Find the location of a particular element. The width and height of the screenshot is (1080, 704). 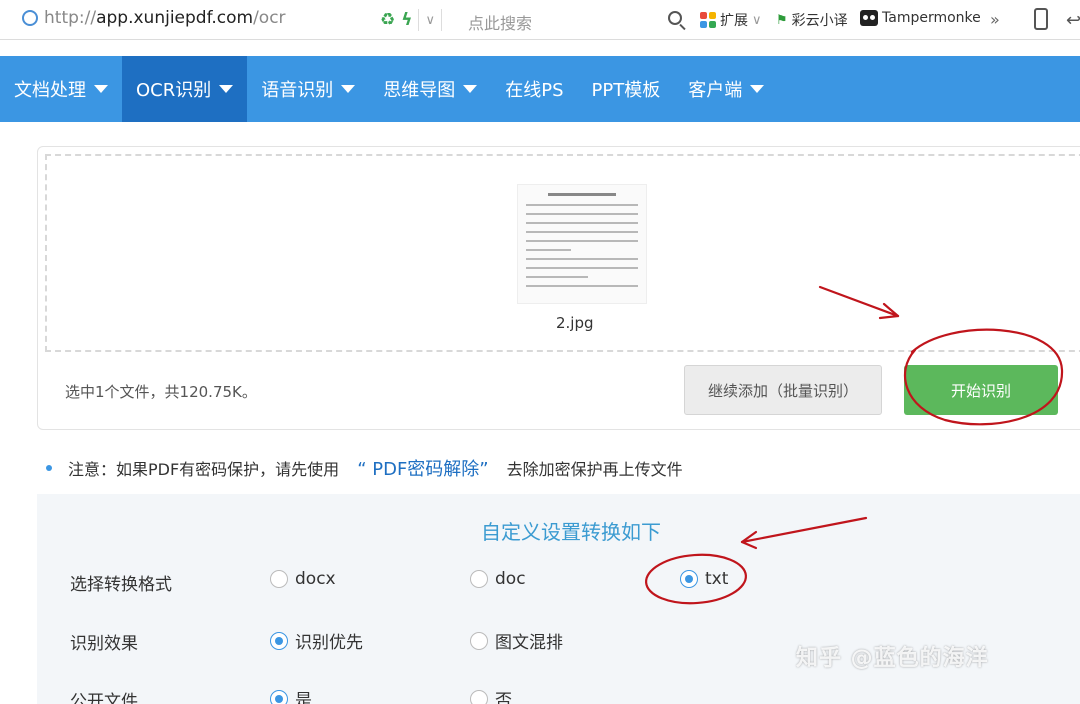

radio-option-label: 图文混排 is located at coordinates (529, 643).